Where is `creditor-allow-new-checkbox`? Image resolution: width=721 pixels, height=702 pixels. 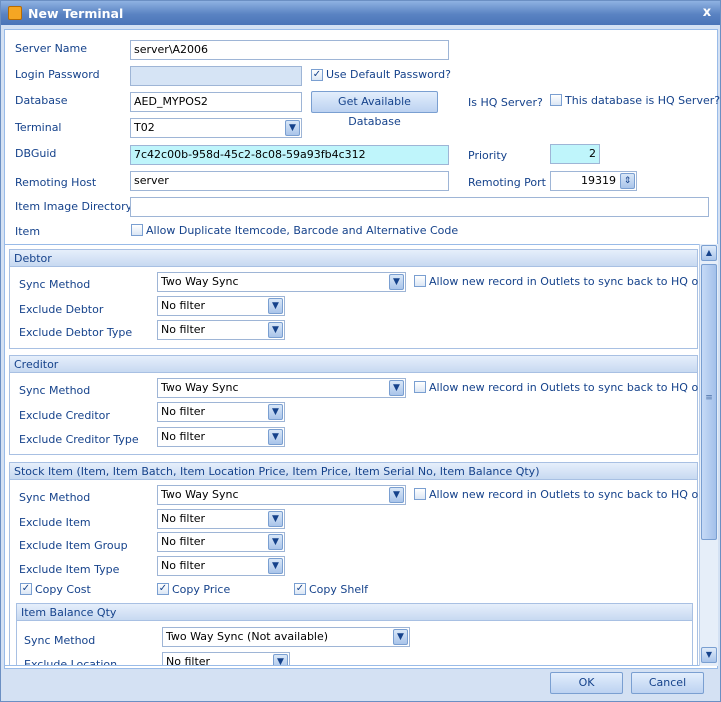
creditor-allow-new-checkbox is located at coordinates (420, 387).